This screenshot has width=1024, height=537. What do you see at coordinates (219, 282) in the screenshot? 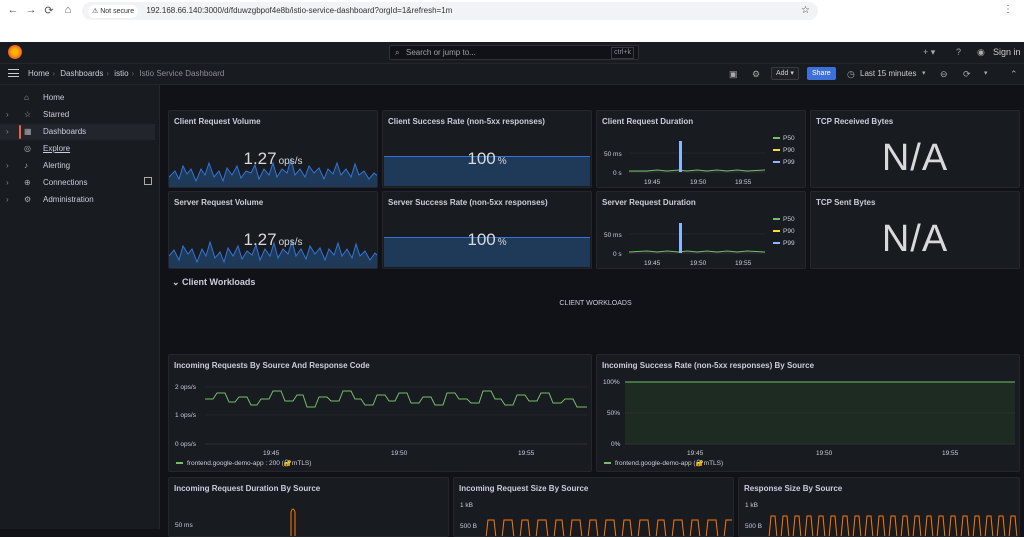
I see `row-title-label: Client Workloads` at bounding box center [219, 282].